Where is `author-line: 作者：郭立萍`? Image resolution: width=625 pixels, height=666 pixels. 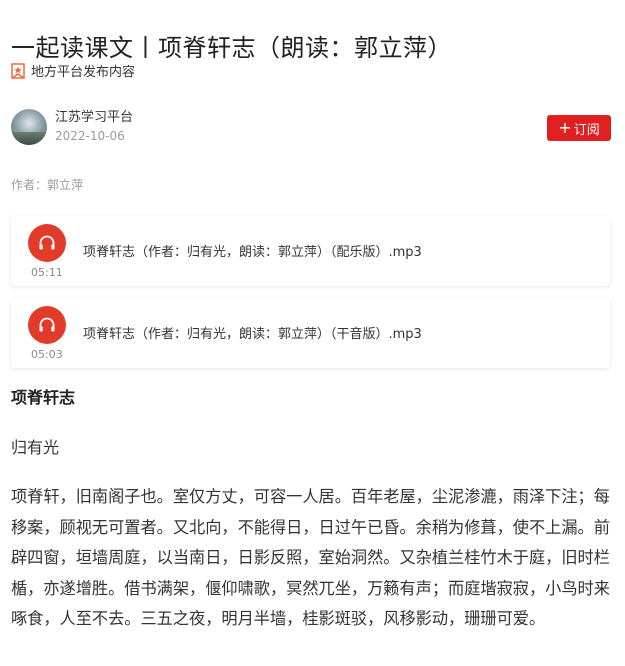 author-line: 作者：郭立萍 is located at coordinates (47, 185).